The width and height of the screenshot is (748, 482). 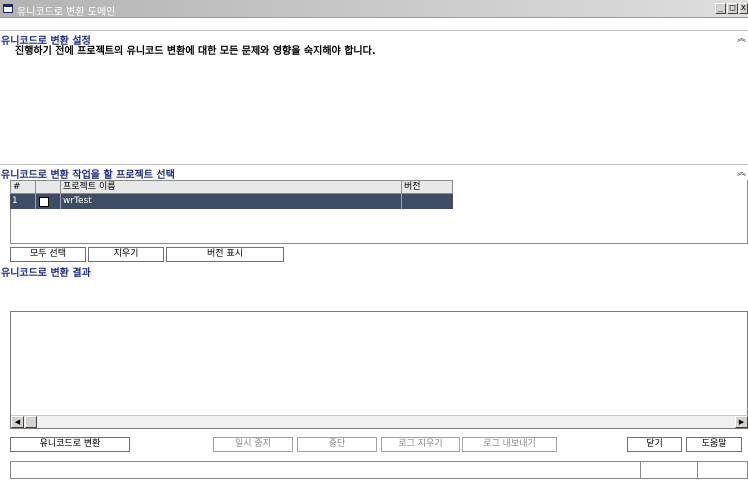 I want to click on app-icon, so click(x=8, y=8).